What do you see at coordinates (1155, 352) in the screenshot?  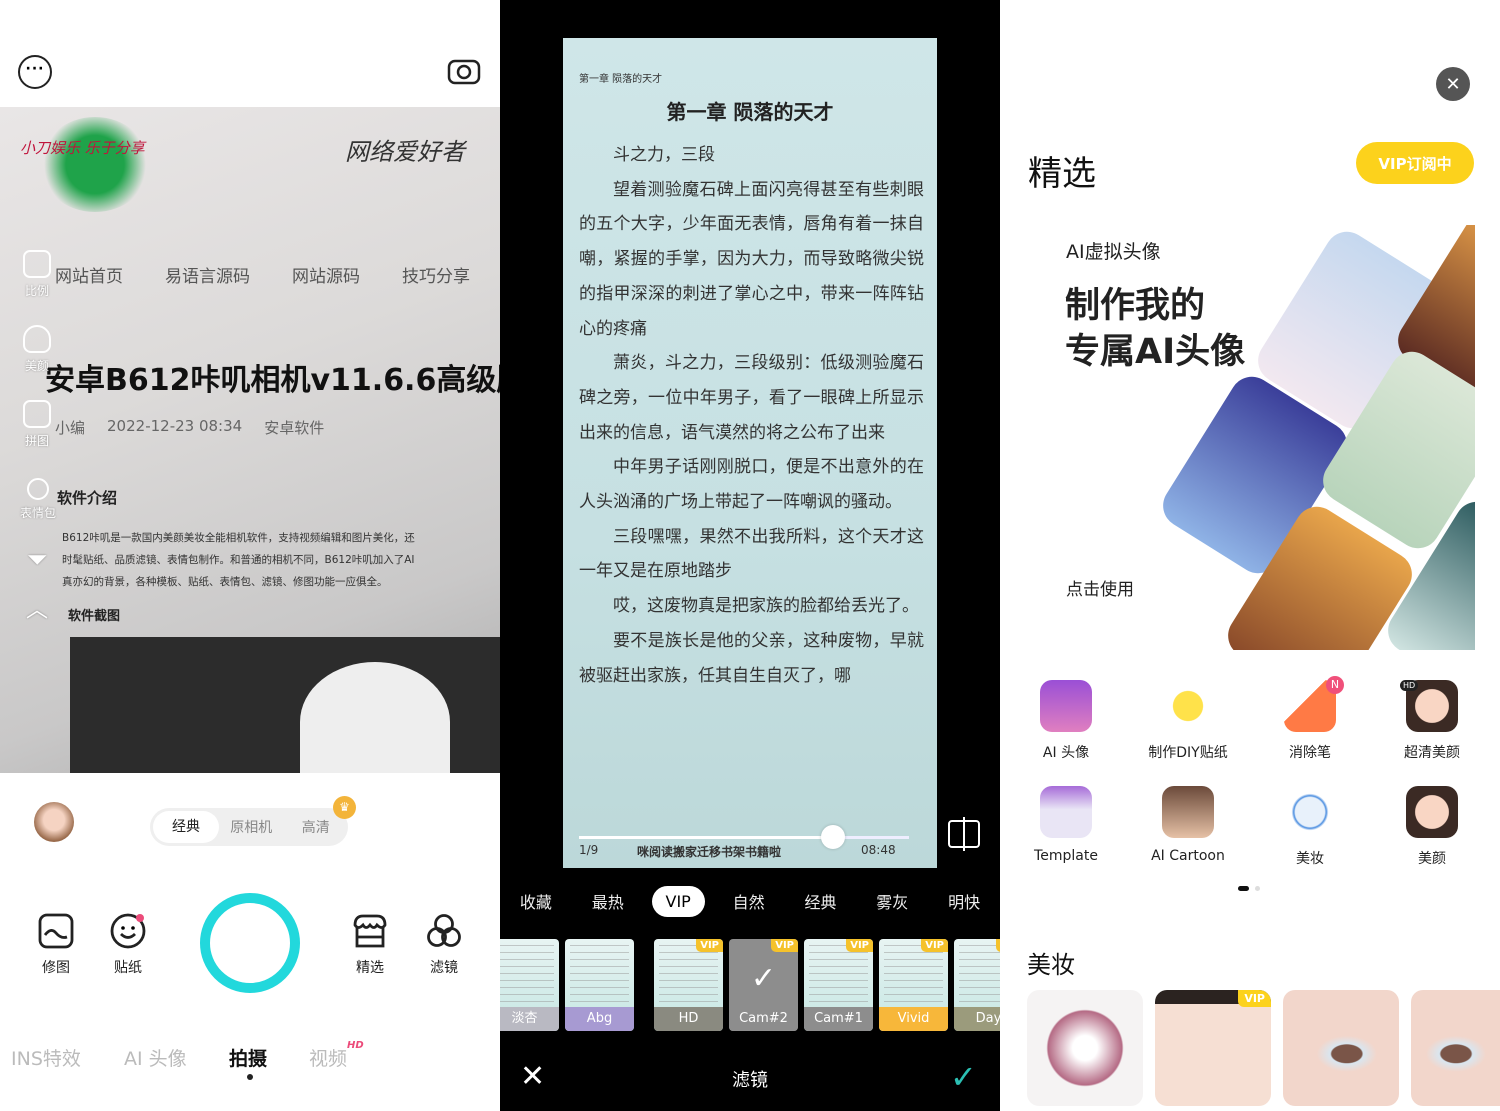 I see `banner-headline: 专属AI头像` at bounding box center [1155, 352].